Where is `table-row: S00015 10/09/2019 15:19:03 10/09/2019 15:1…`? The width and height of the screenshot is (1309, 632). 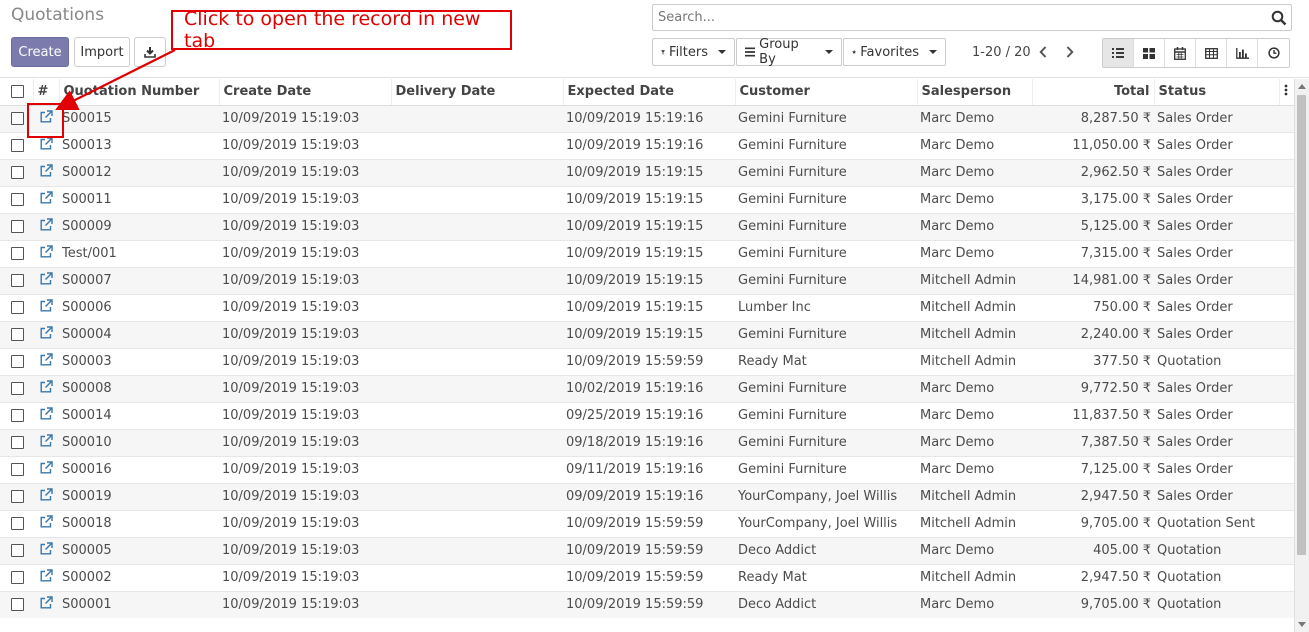
table-row: S00015 10/09/2019 15:19:03 10/09/2019 15:1… is located at coordinates (647, 118).